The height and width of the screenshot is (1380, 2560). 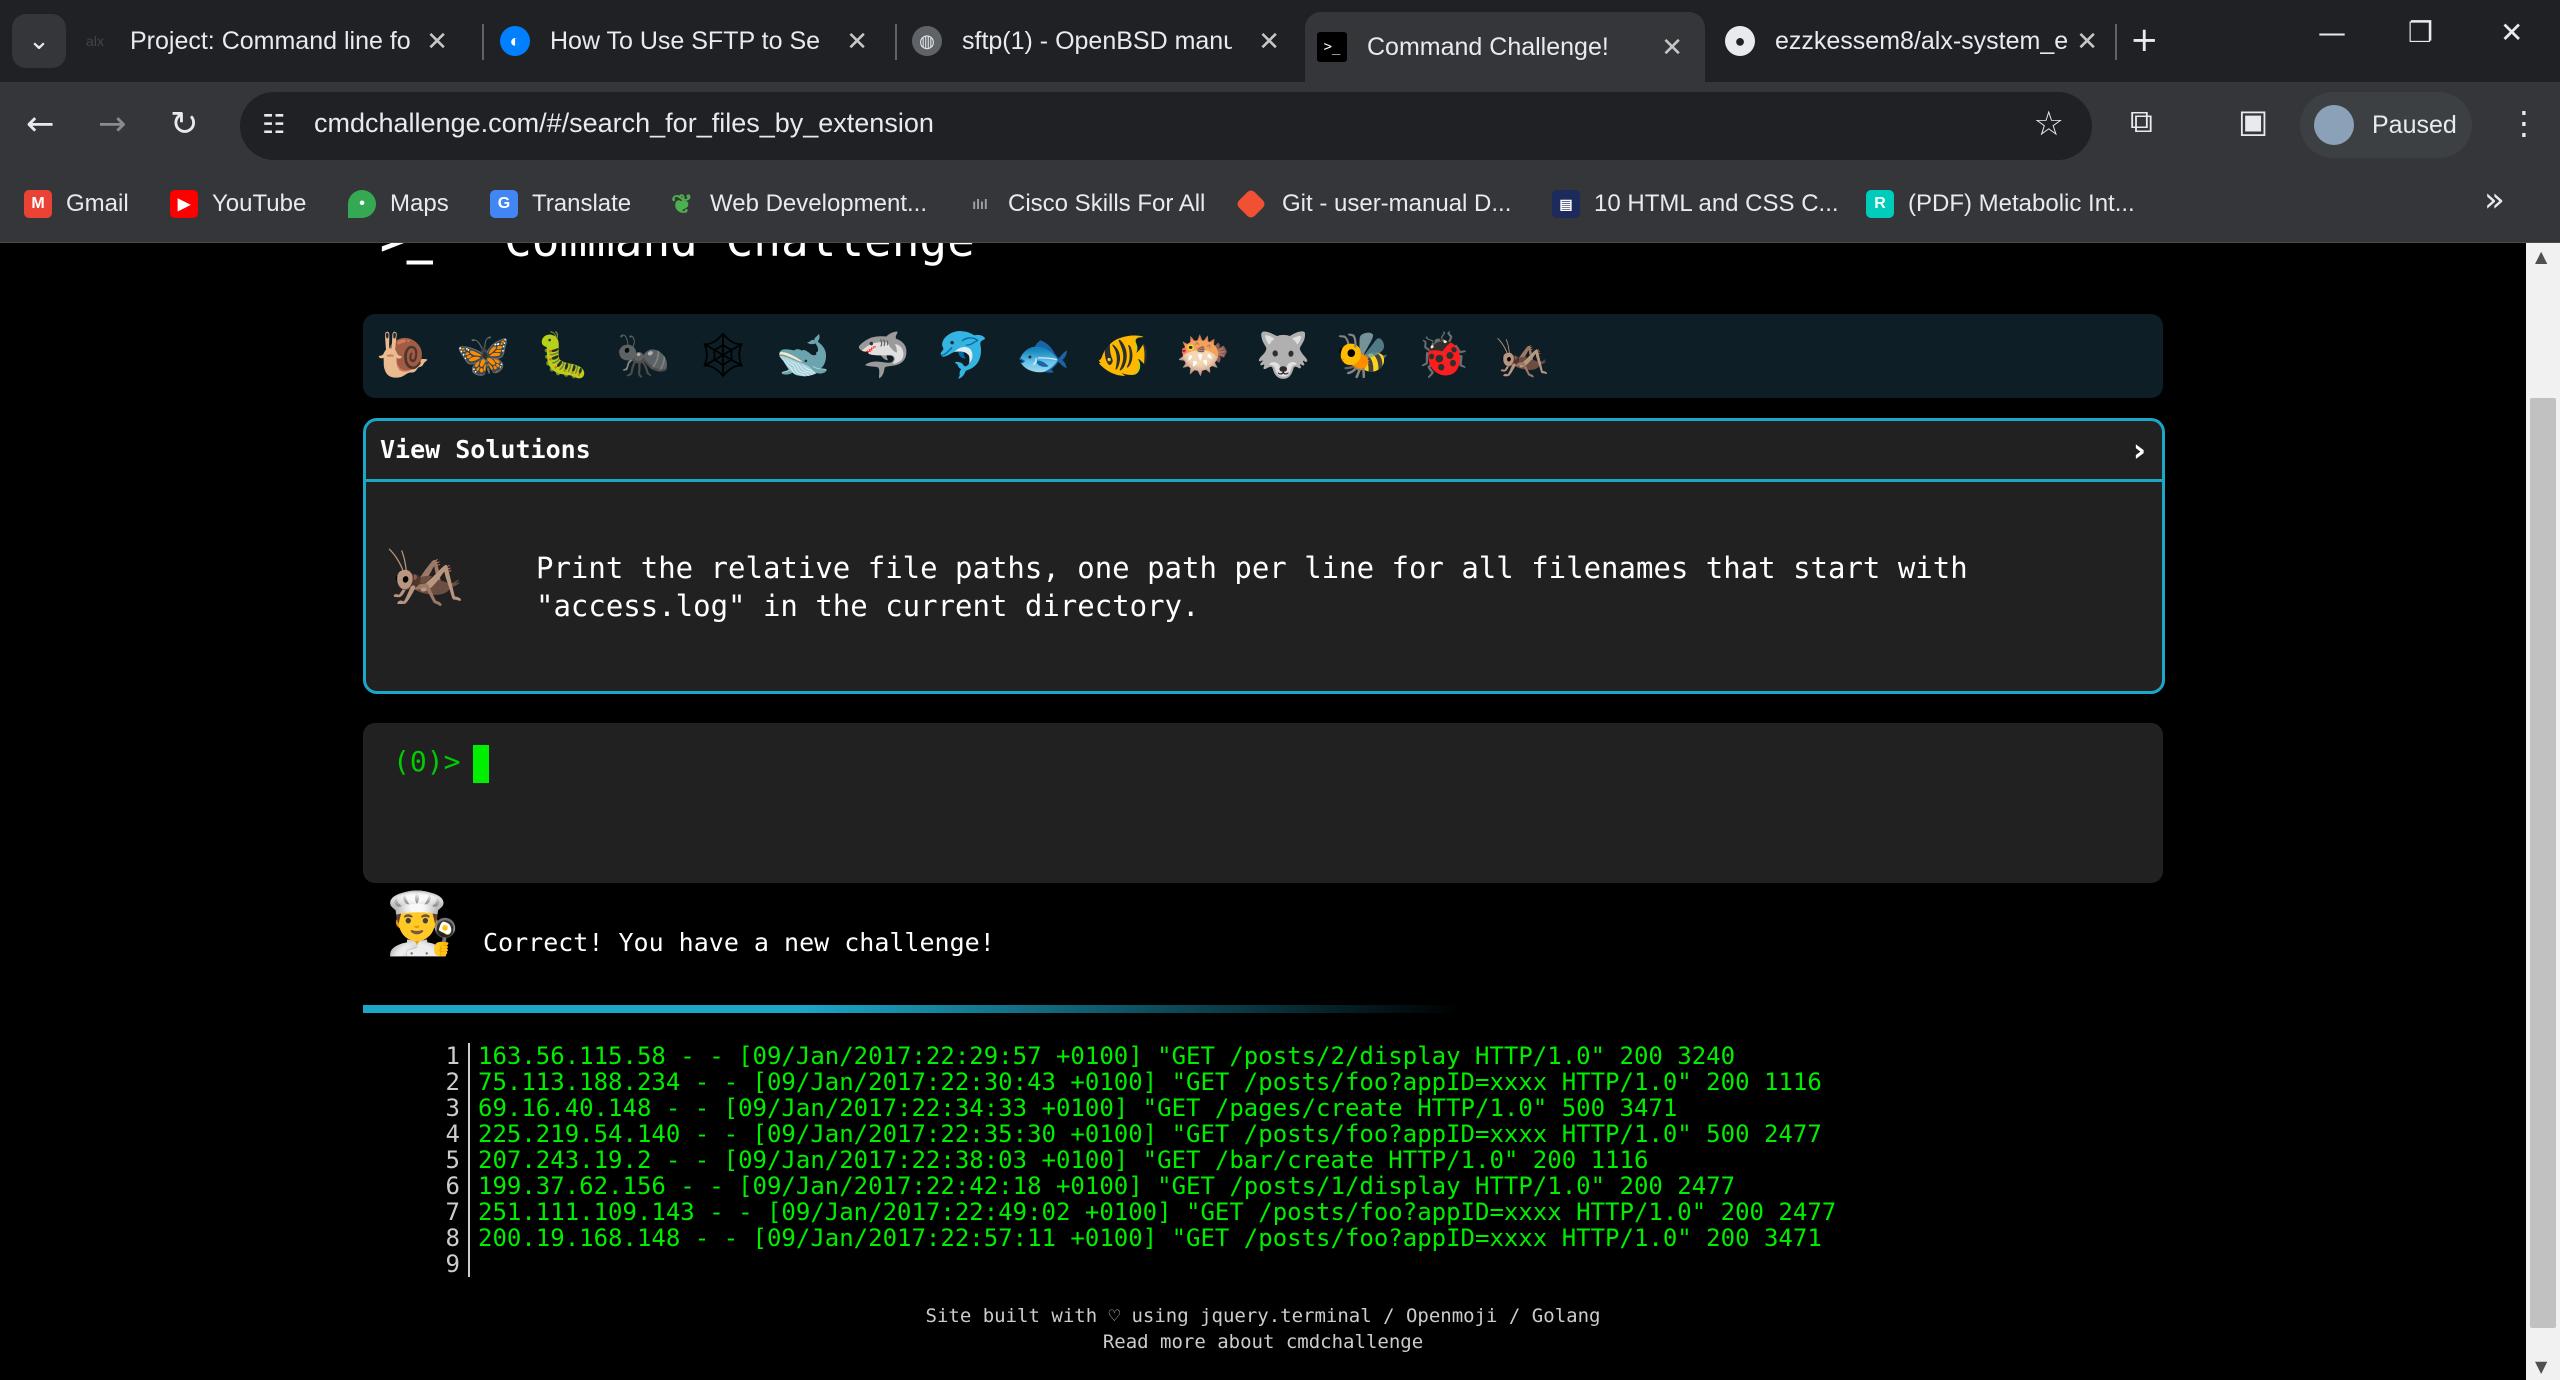 I want to click on github-icon: ●, so click(x=1740, y=41).